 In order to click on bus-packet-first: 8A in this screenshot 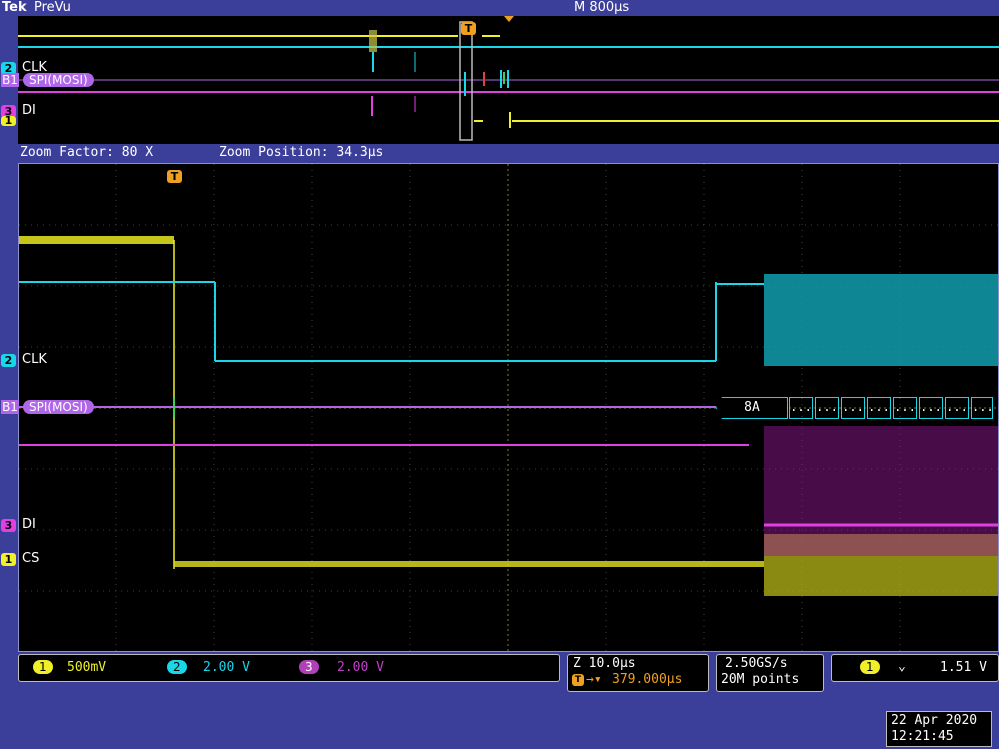, I will do `click(752, 408)`.